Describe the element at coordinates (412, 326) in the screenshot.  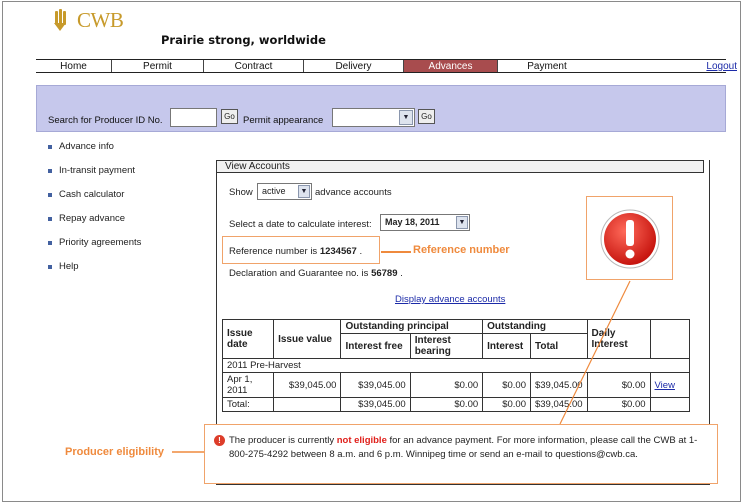
I see `header-outstanding-principal: Outstanding principal` at that location.